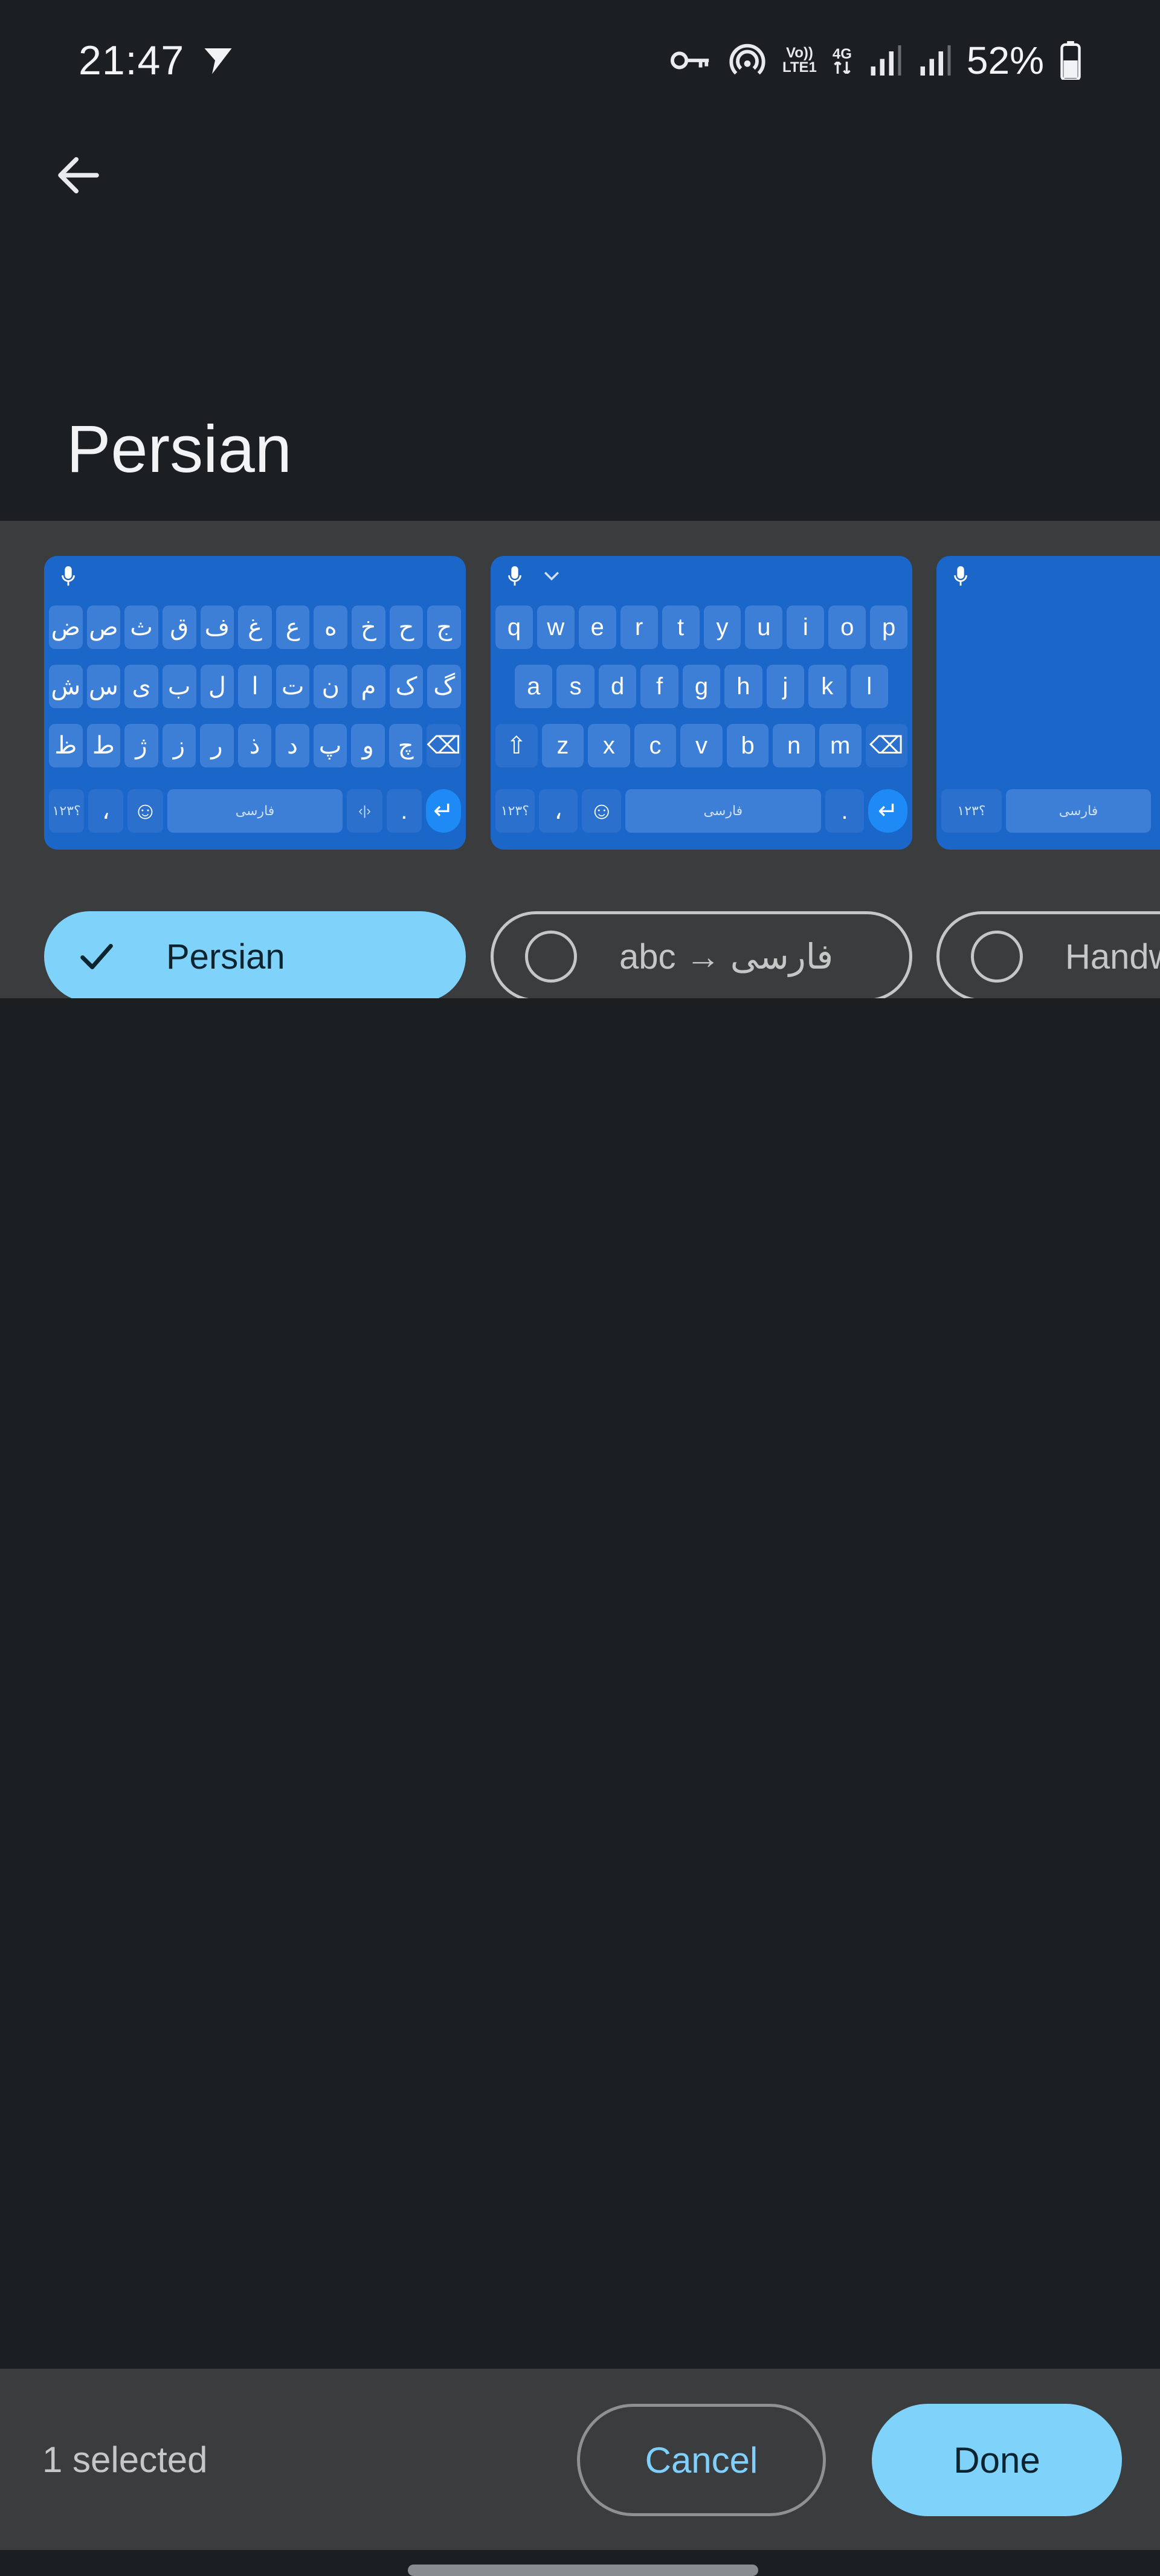  What do you see at coordinates (562, 746) in the screenshot?
I see `kb-key: z` at bounding box center [562, 746].